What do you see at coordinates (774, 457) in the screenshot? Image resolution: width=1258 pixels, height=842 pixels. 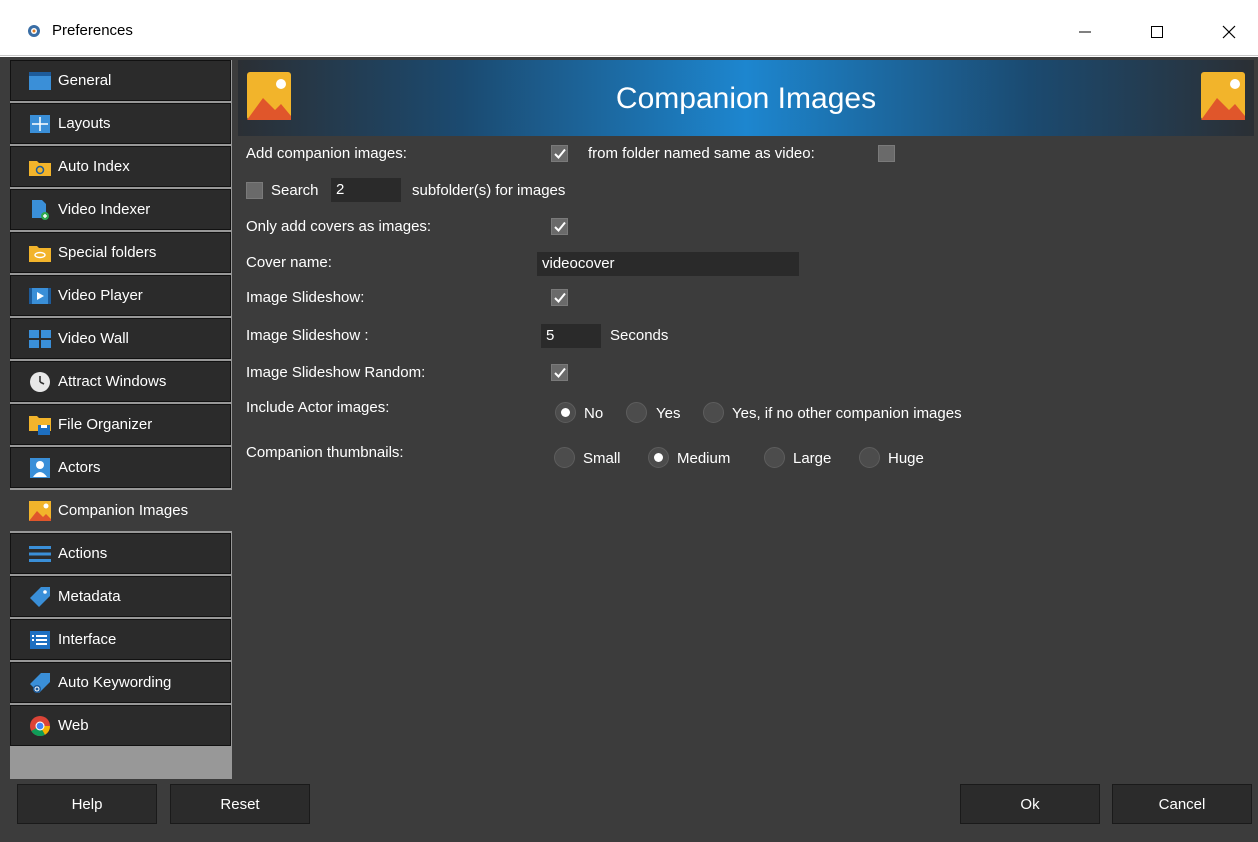 I see `thumbnails-radio-large` at bounding box center [774, 457].